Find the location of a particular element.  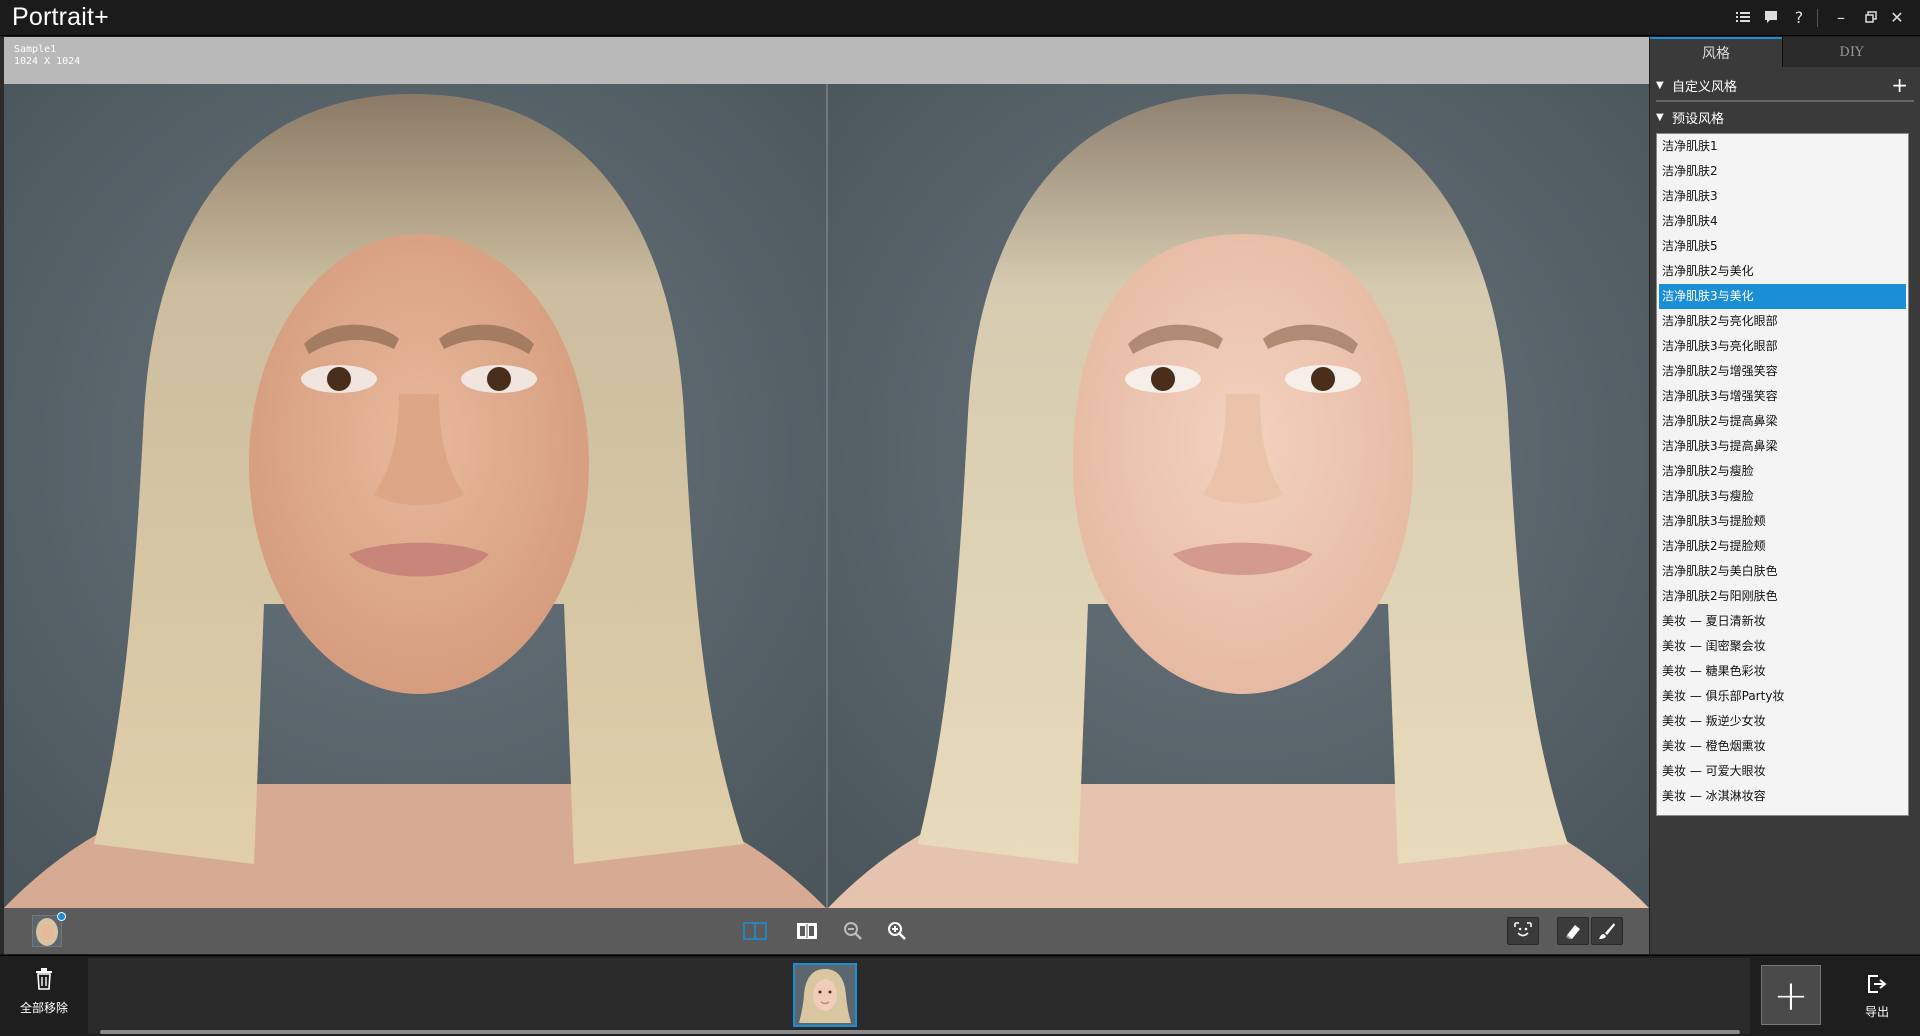

section-divider is located at coordinates (1785, 101).